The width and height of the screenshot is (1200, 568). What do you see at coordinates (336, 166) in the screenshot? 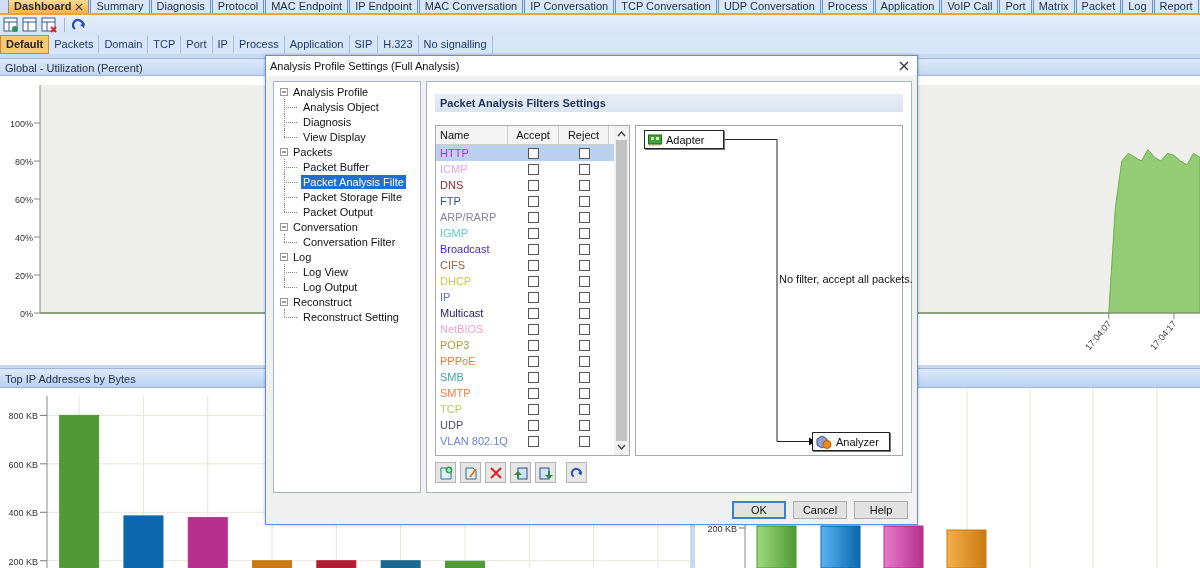
I see `tree-item: Packet Buffer` at bounding box center [336, 166].